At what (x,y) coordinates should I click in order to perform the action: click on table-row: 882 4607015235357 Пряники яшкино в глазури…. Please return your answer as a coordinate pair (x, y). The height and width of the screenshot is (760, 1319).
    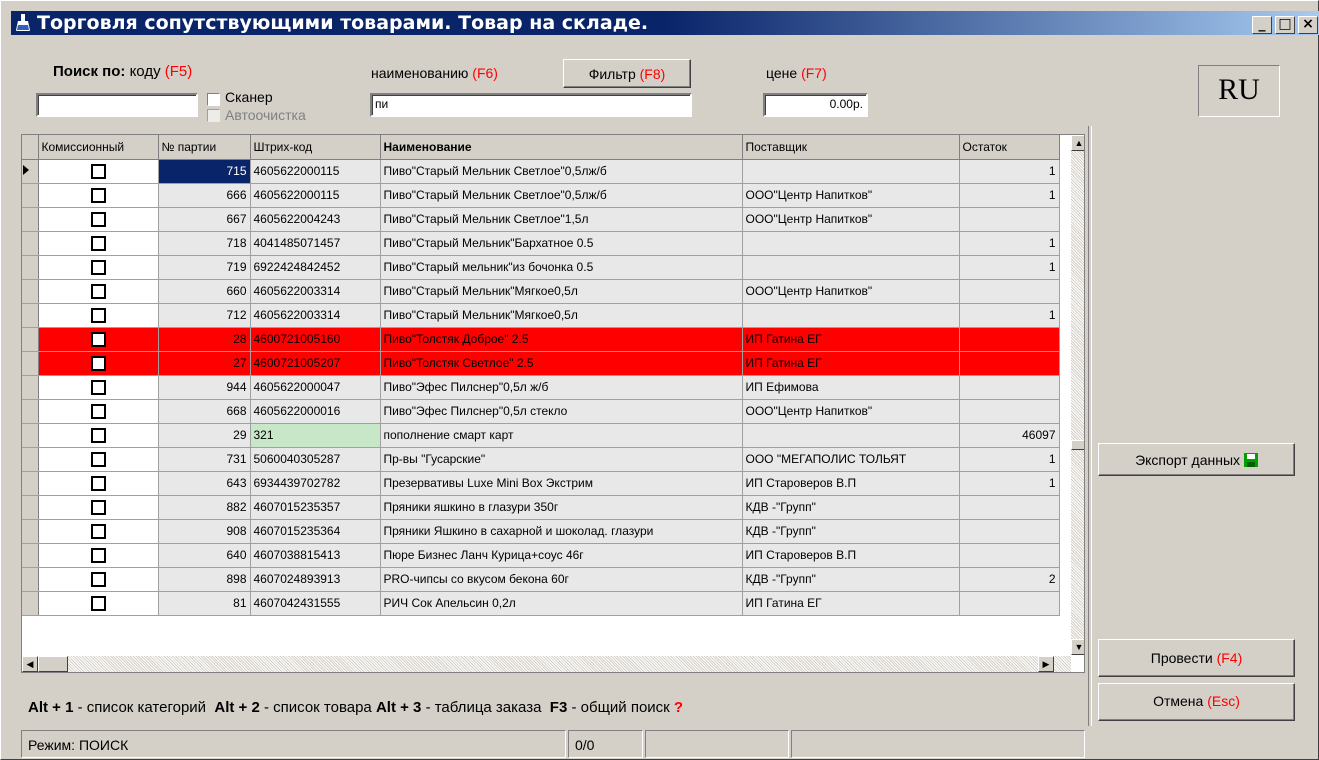
    Looking at the image, I should click on (541, 507).